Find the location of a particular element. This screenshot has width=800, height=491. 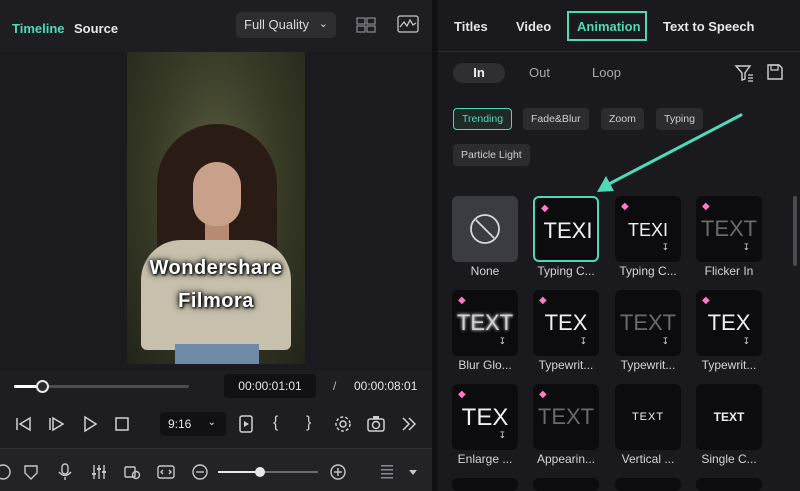

animation-card-typewriter-3: ◆ TEX ↧ is located at coordinates (729, 323).